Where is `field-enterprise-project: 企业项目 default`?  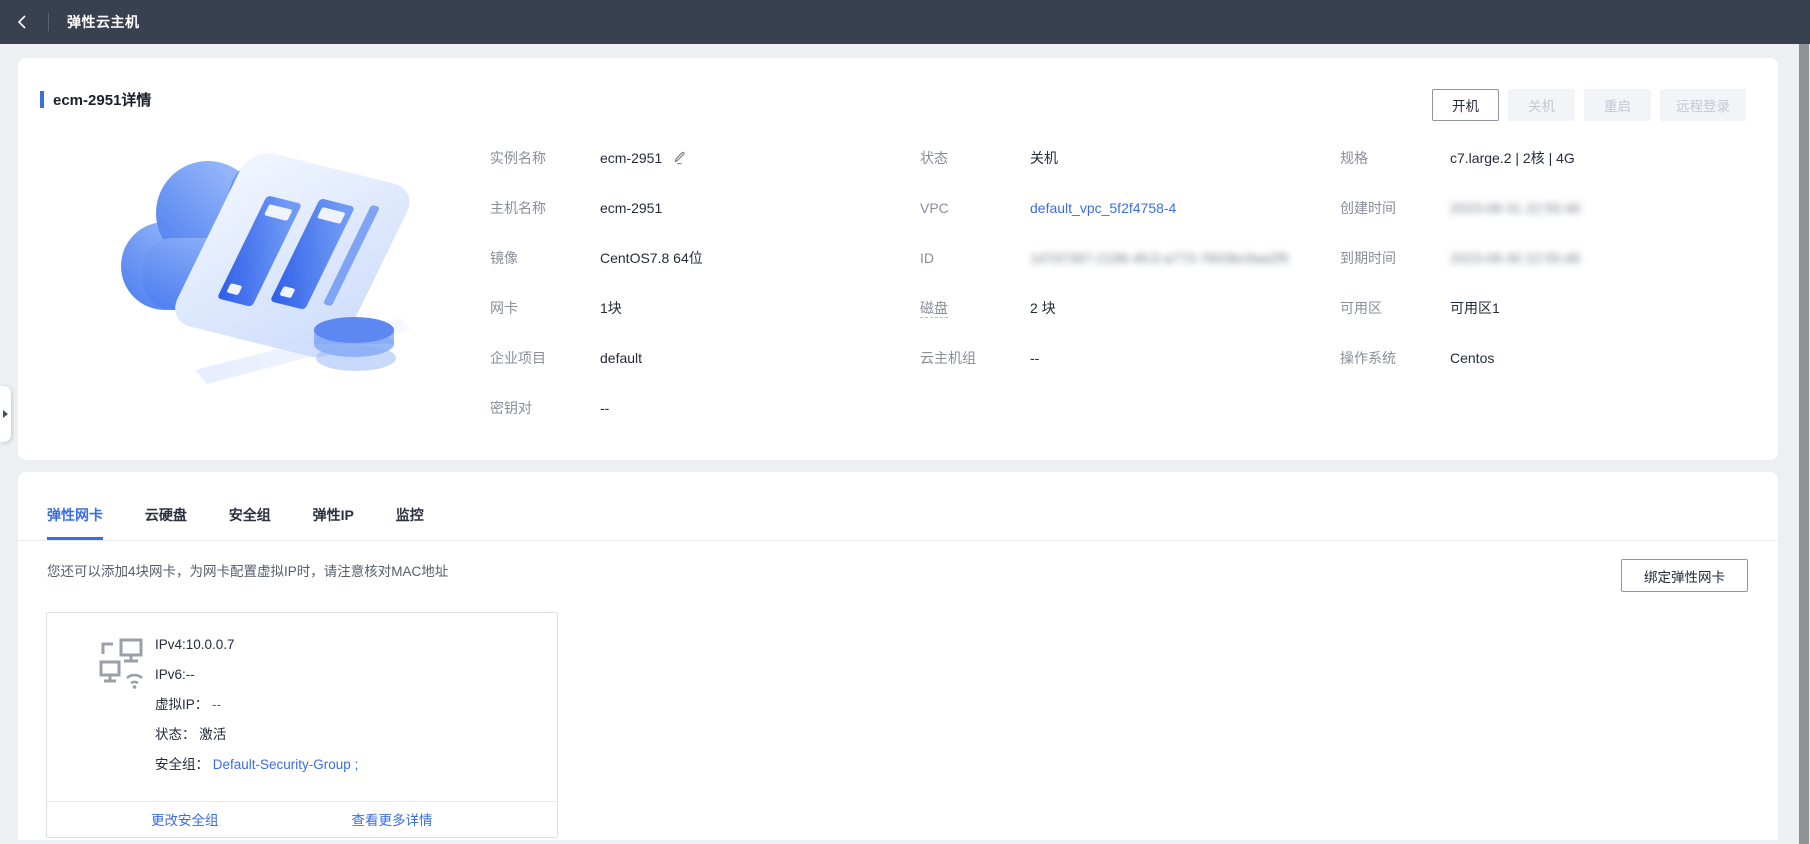 field-enterprise-project: 企业项目 default is located at coordinates (705, 358).